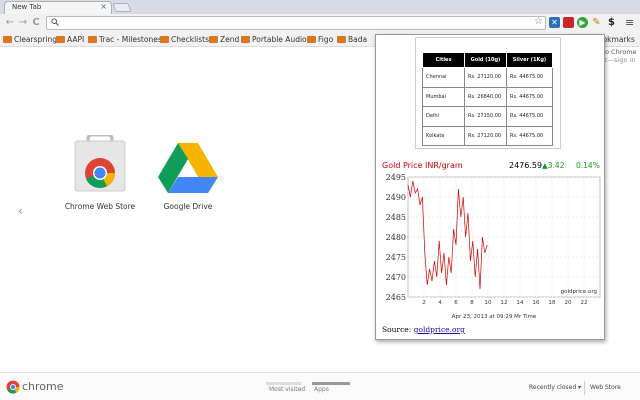 This screenshot has width=640, height=400. Describe the element at coordinates (27, 7) in the screenshot. I see `tab-title: New Tab` at that location.